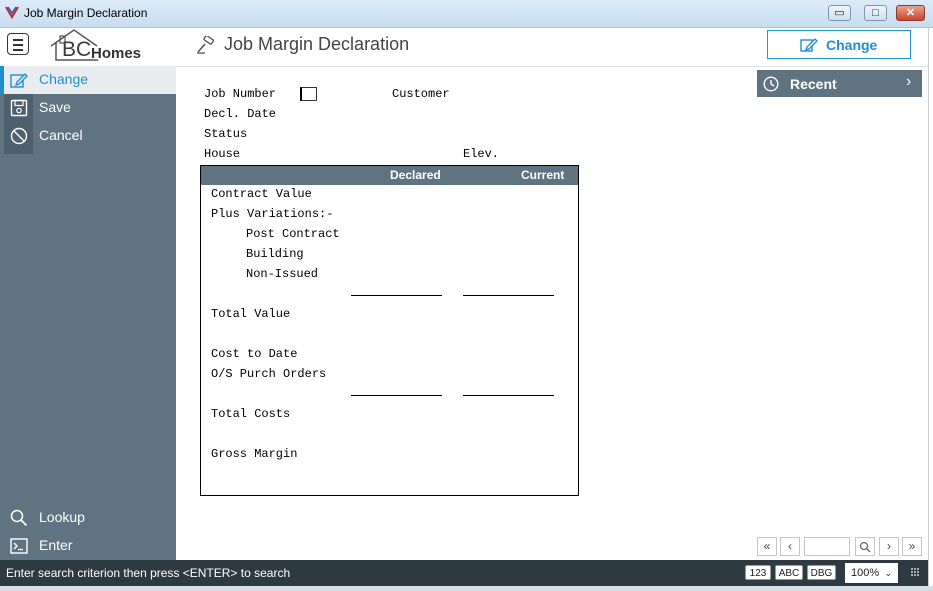  What do you see at coordinates (282, 274) in the screenshot?
I see `non-issued-label: Non-Issued` at bounding box center [282, 274].